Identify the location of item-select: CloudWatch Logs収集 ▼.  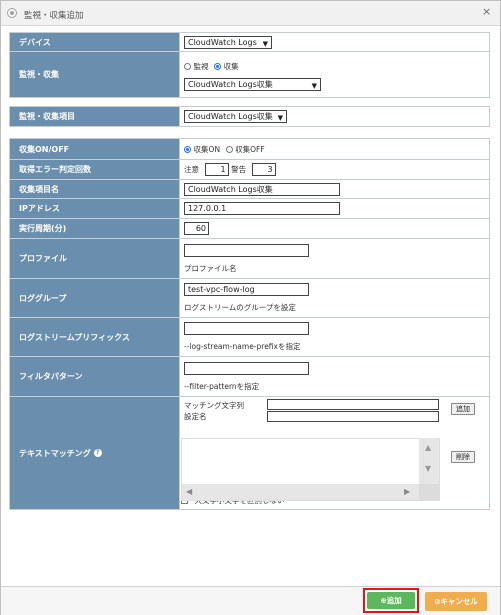
(235, 116).